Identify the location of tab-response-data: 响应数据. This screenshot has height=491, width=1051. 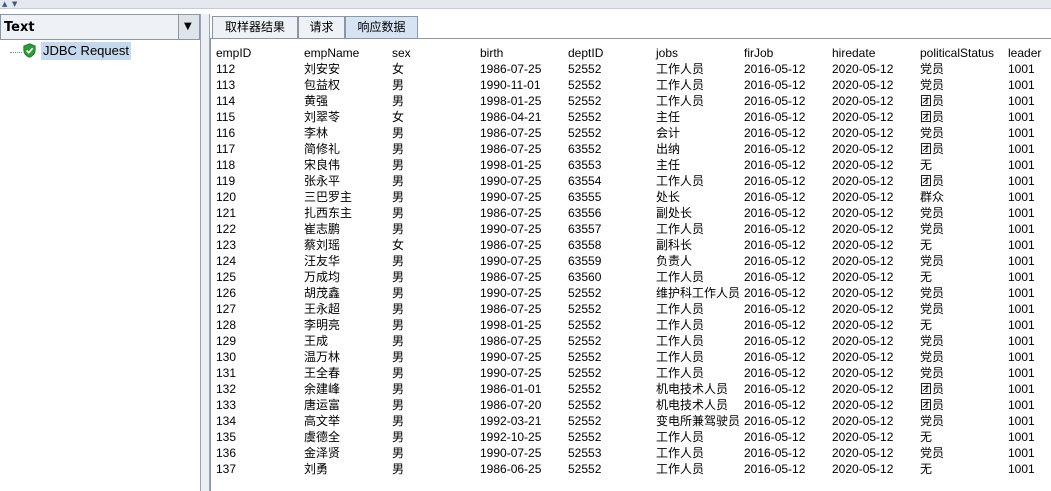
(381, 27).